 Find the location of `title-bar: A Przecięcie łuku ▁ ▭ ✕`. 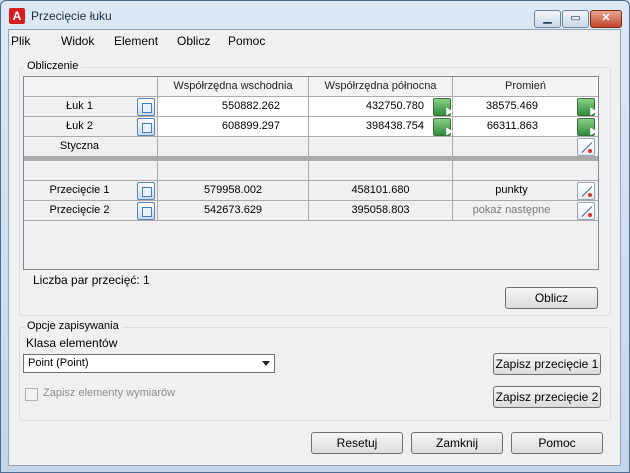

title-bar: A Przecięcie łuku ▁ ▭ ✕ is located at coordinates (315, 16).